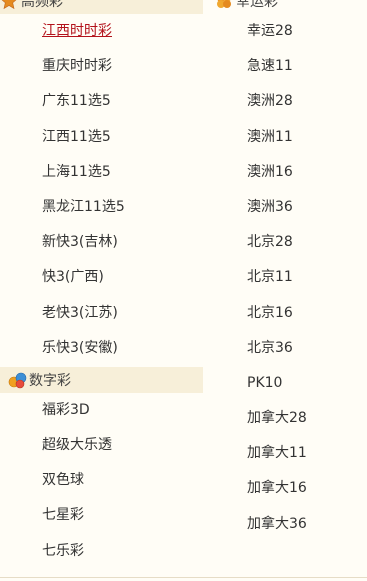  I want to click on lottery-link-item: 北京16, so click(285, 313).